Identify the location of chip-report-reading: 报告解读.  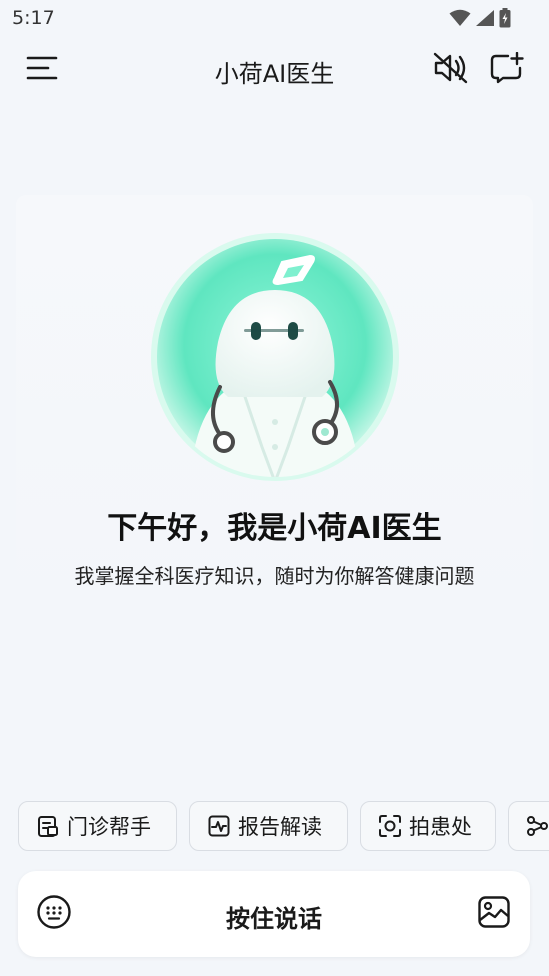
(268, 826).